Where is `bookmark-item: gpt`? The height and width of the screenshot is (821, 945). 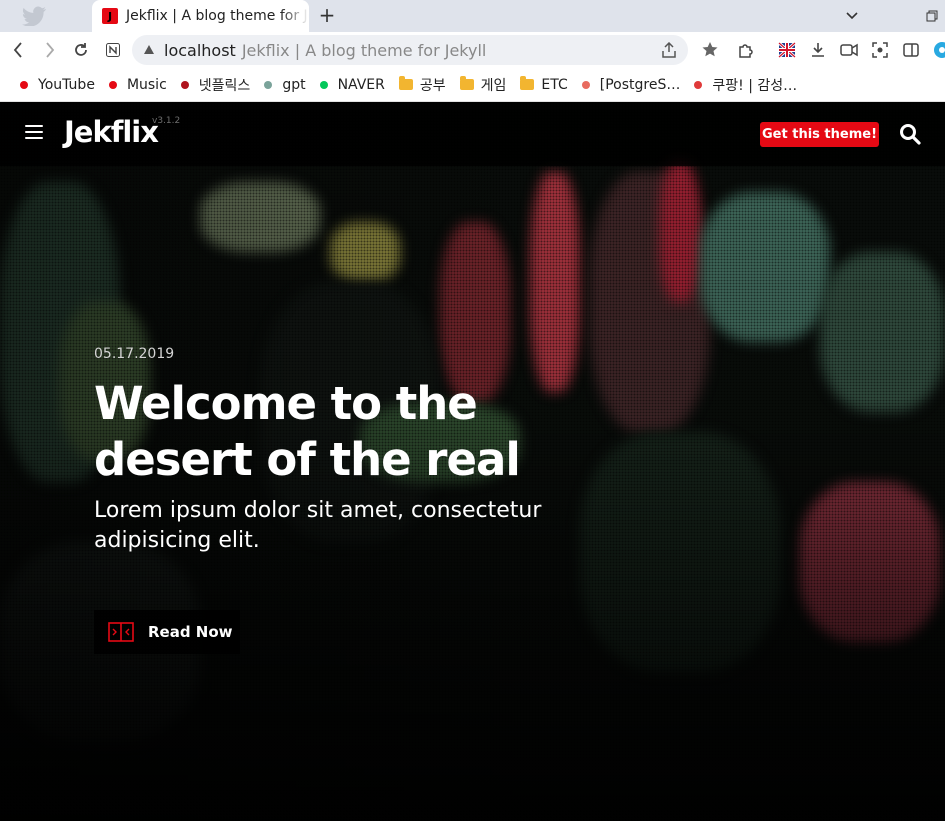
bookmark-item: gpt is located at coordinates (285, 84).